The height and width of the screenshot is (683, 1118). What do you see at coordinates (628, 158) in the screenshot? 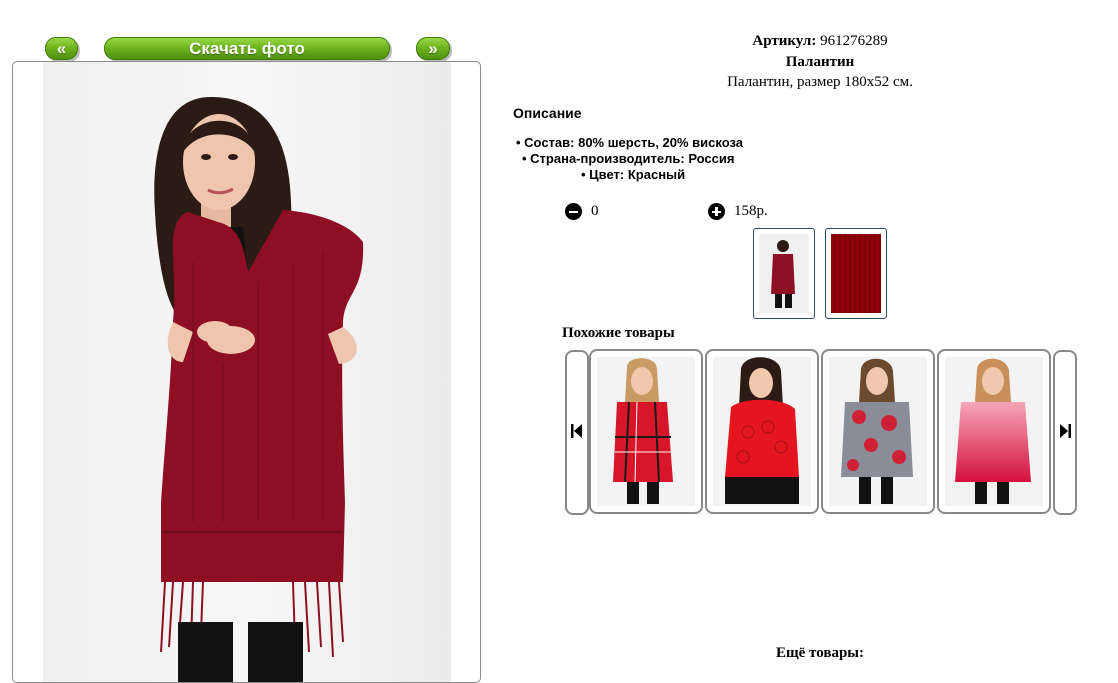
I see `description-item-country: Страна-производитель: Россия` at bounding box center [628, 158].